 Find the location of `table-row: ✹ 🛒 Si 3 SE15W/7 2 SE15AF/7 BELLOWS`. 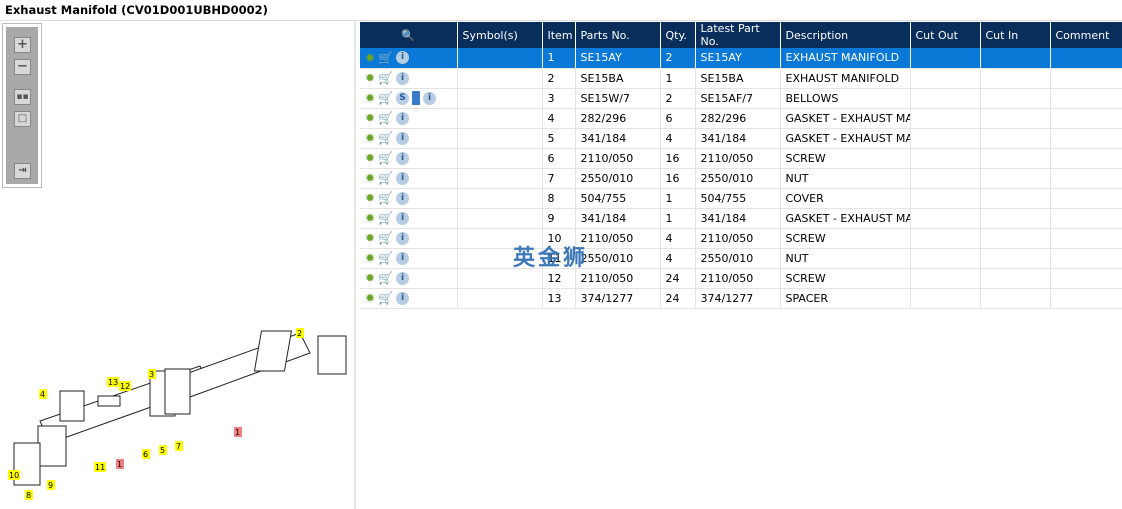

table-row: ✹ 🛒 Si 3 SE15W/7 2 SE15AF/7 BELLOWS is located at coordinates (741, 98).